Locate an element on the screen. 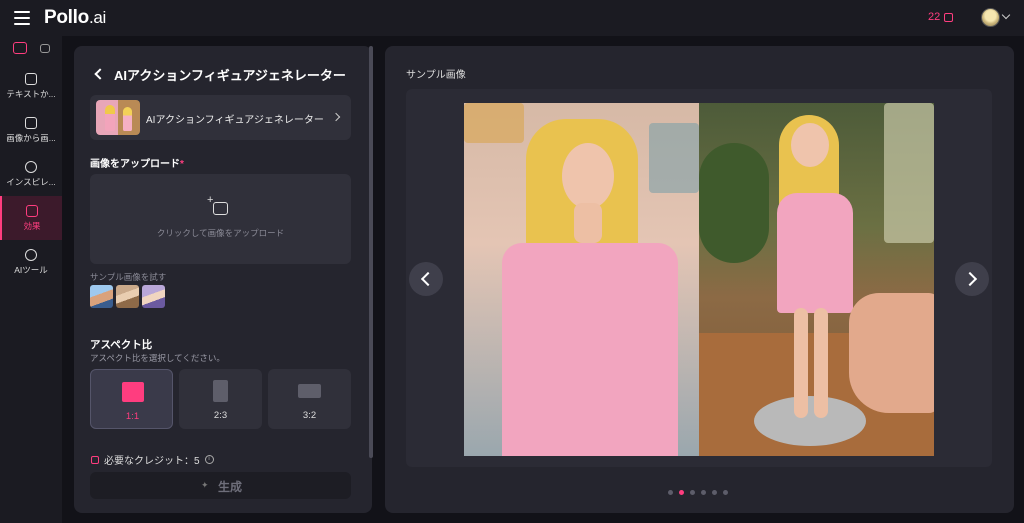 Image resolution: width=1024 pixels, height=523 pixels. aspect-option-1-1: 1:1 is located at coordinates (131, 399).